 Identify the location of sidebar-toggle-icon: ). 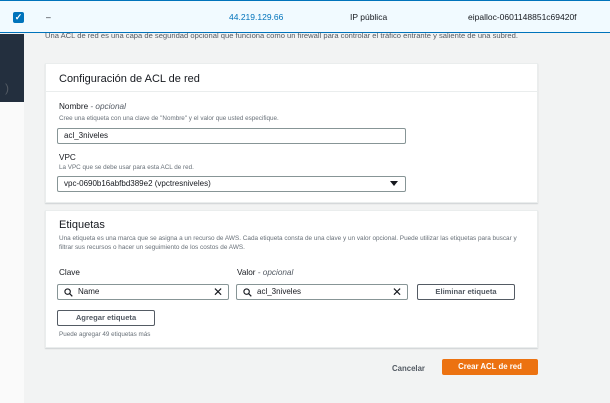
(7, 88).